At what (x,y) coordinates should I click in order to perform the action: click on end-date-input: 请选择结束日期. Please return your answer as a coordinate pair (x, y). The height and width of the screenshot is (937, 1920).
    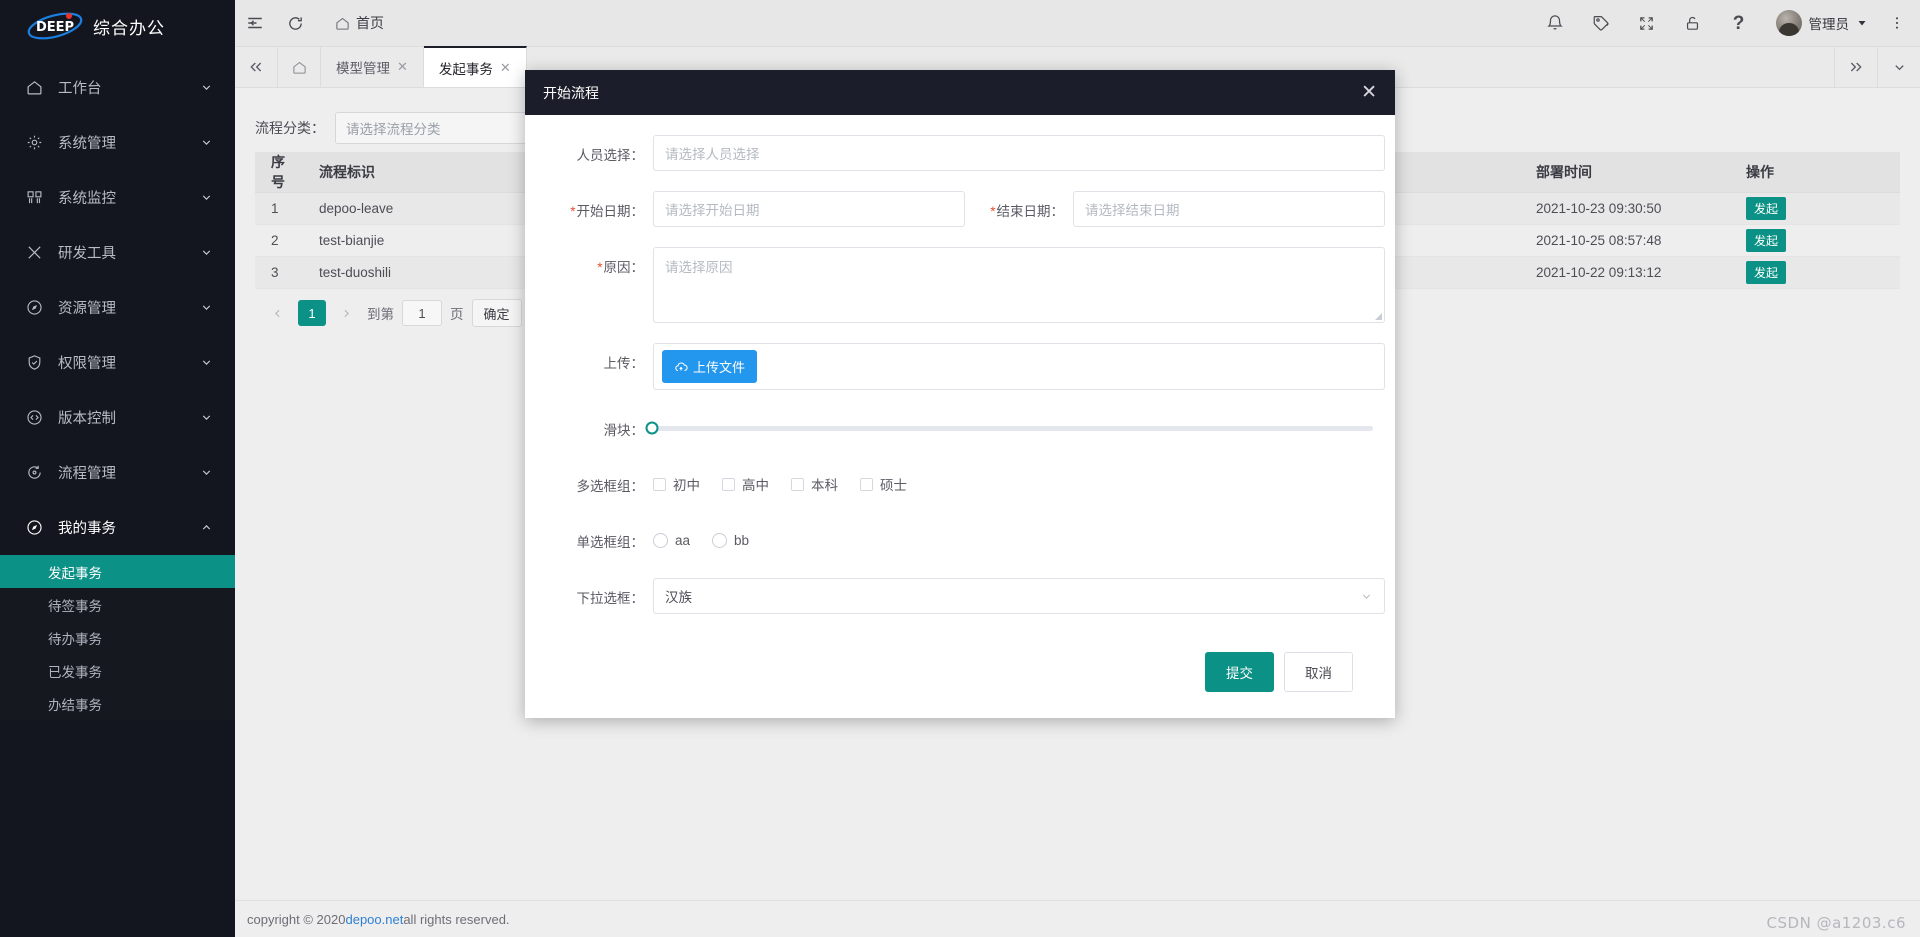
    Looking at the image, I should click on (1229, 209).